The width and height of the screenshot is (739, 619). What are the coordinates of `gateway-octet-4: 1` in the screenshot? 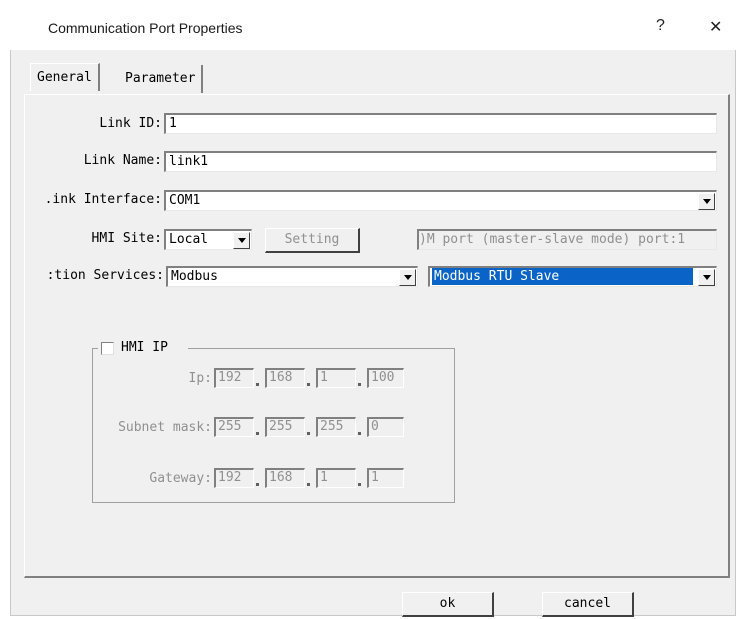 It's located at (385, 478).